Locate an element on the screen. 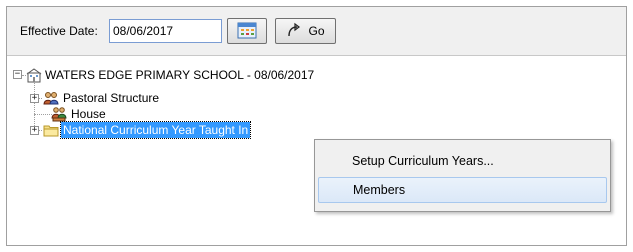 The height and width of the screenshot is (252, 633). curved-arrow-icon is located at coordinates (294, 31).